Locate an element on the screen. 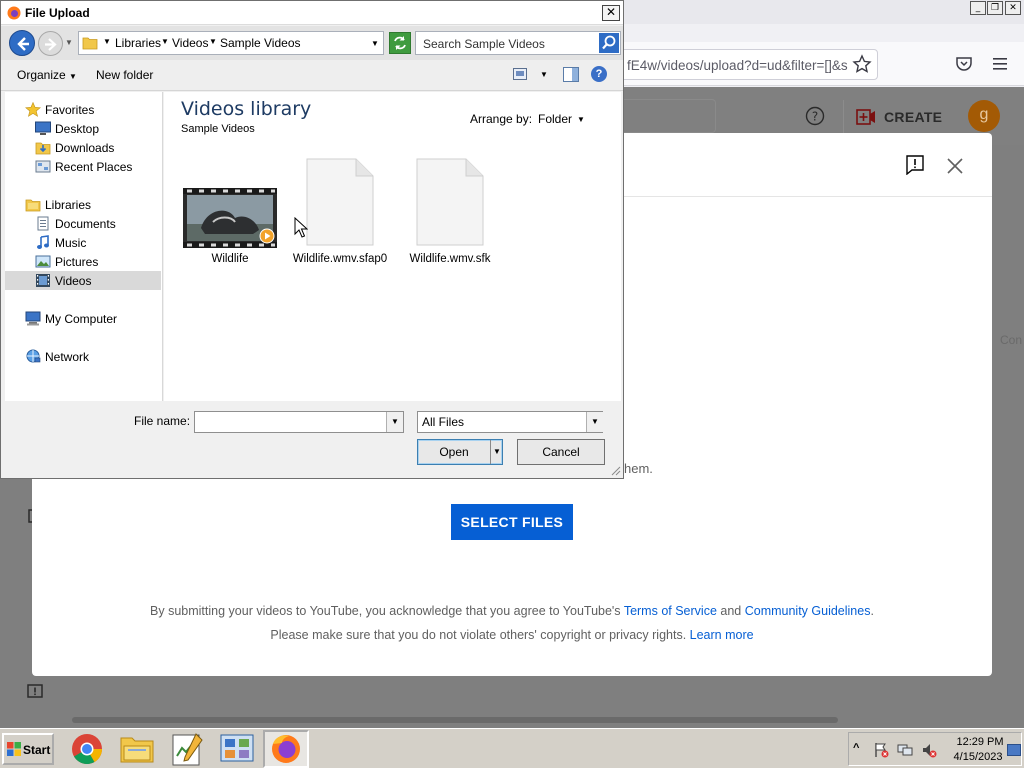 This screenshot has height=768, width=1024. action-center-flag-icon is located at coordinates (881, 750).